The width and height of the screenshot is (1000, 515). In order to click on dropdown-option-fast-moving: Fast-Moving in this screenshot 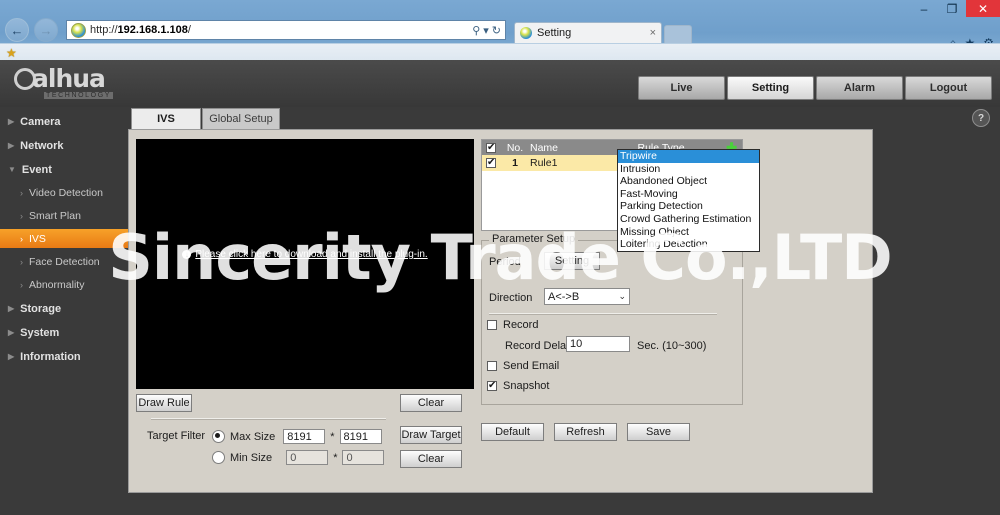, I will do `click(688, 194)`.